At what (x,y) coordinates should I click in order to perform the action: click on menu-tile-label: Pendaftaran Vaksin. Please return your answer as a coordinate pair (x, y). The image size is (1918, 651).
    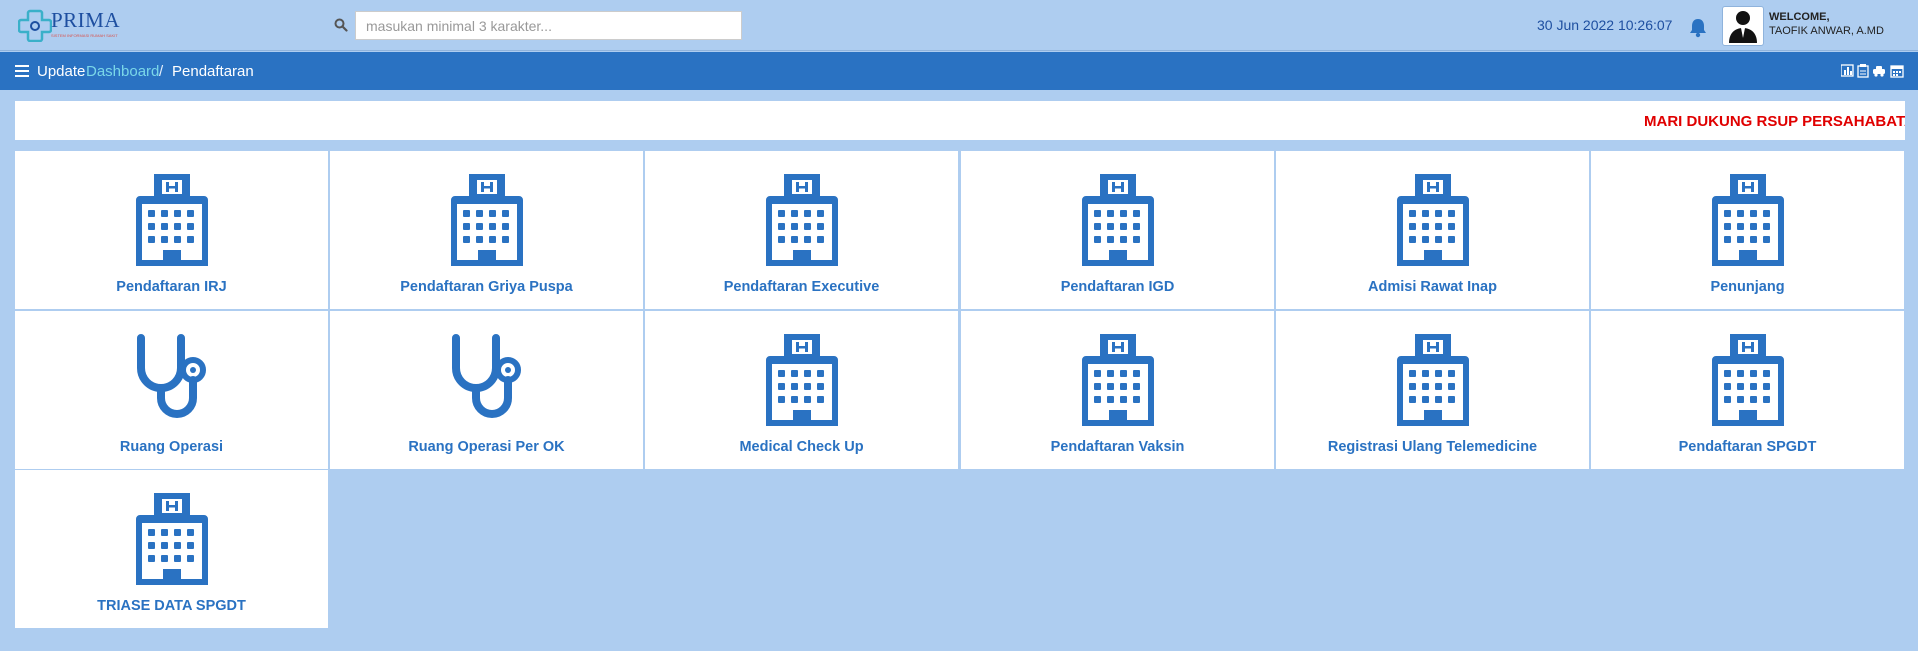
    Looking at the image, I should click on (1117, 447).